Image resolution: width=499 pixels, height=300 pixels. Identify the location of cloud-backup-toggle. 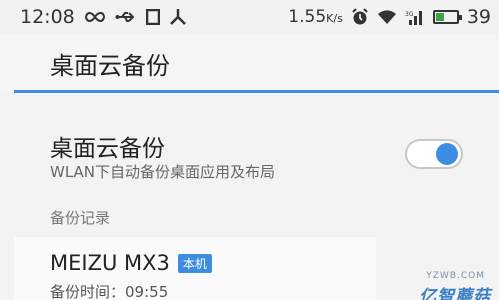
(434, 154).